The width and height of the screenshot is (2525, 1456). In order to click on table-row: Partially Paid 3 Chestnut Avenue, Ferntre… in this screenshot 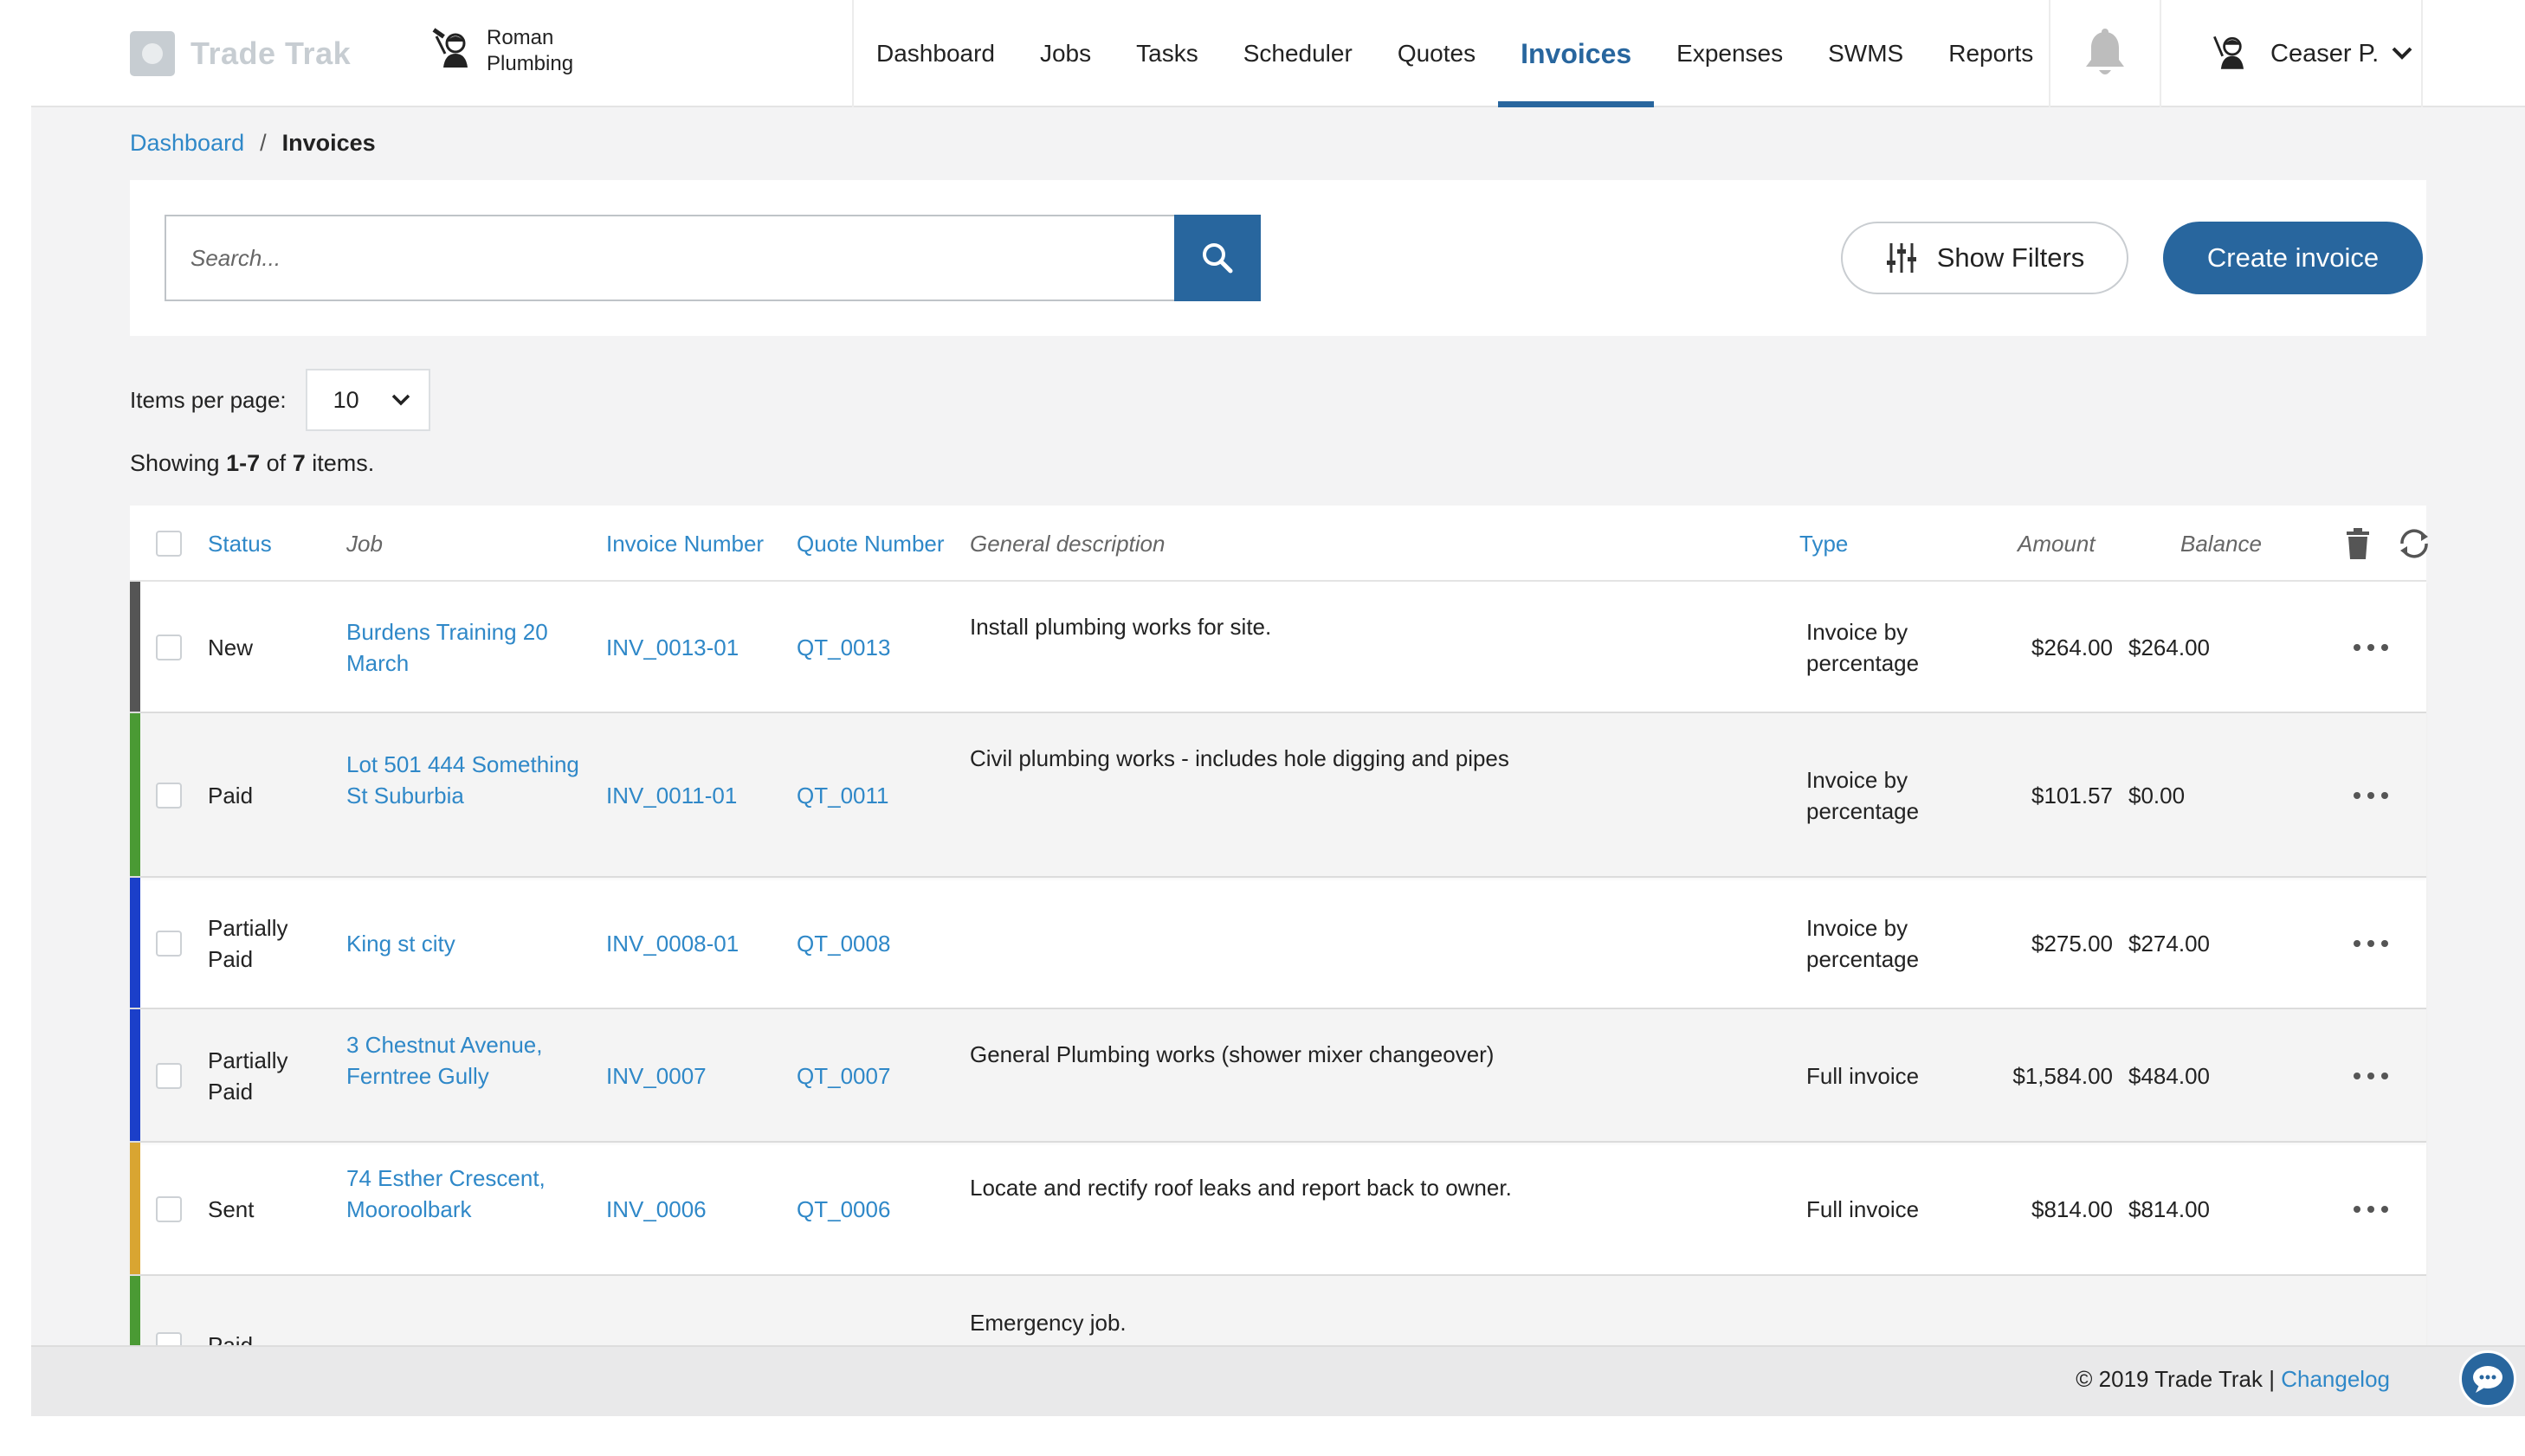, I will do `click(1278, 1076)`.